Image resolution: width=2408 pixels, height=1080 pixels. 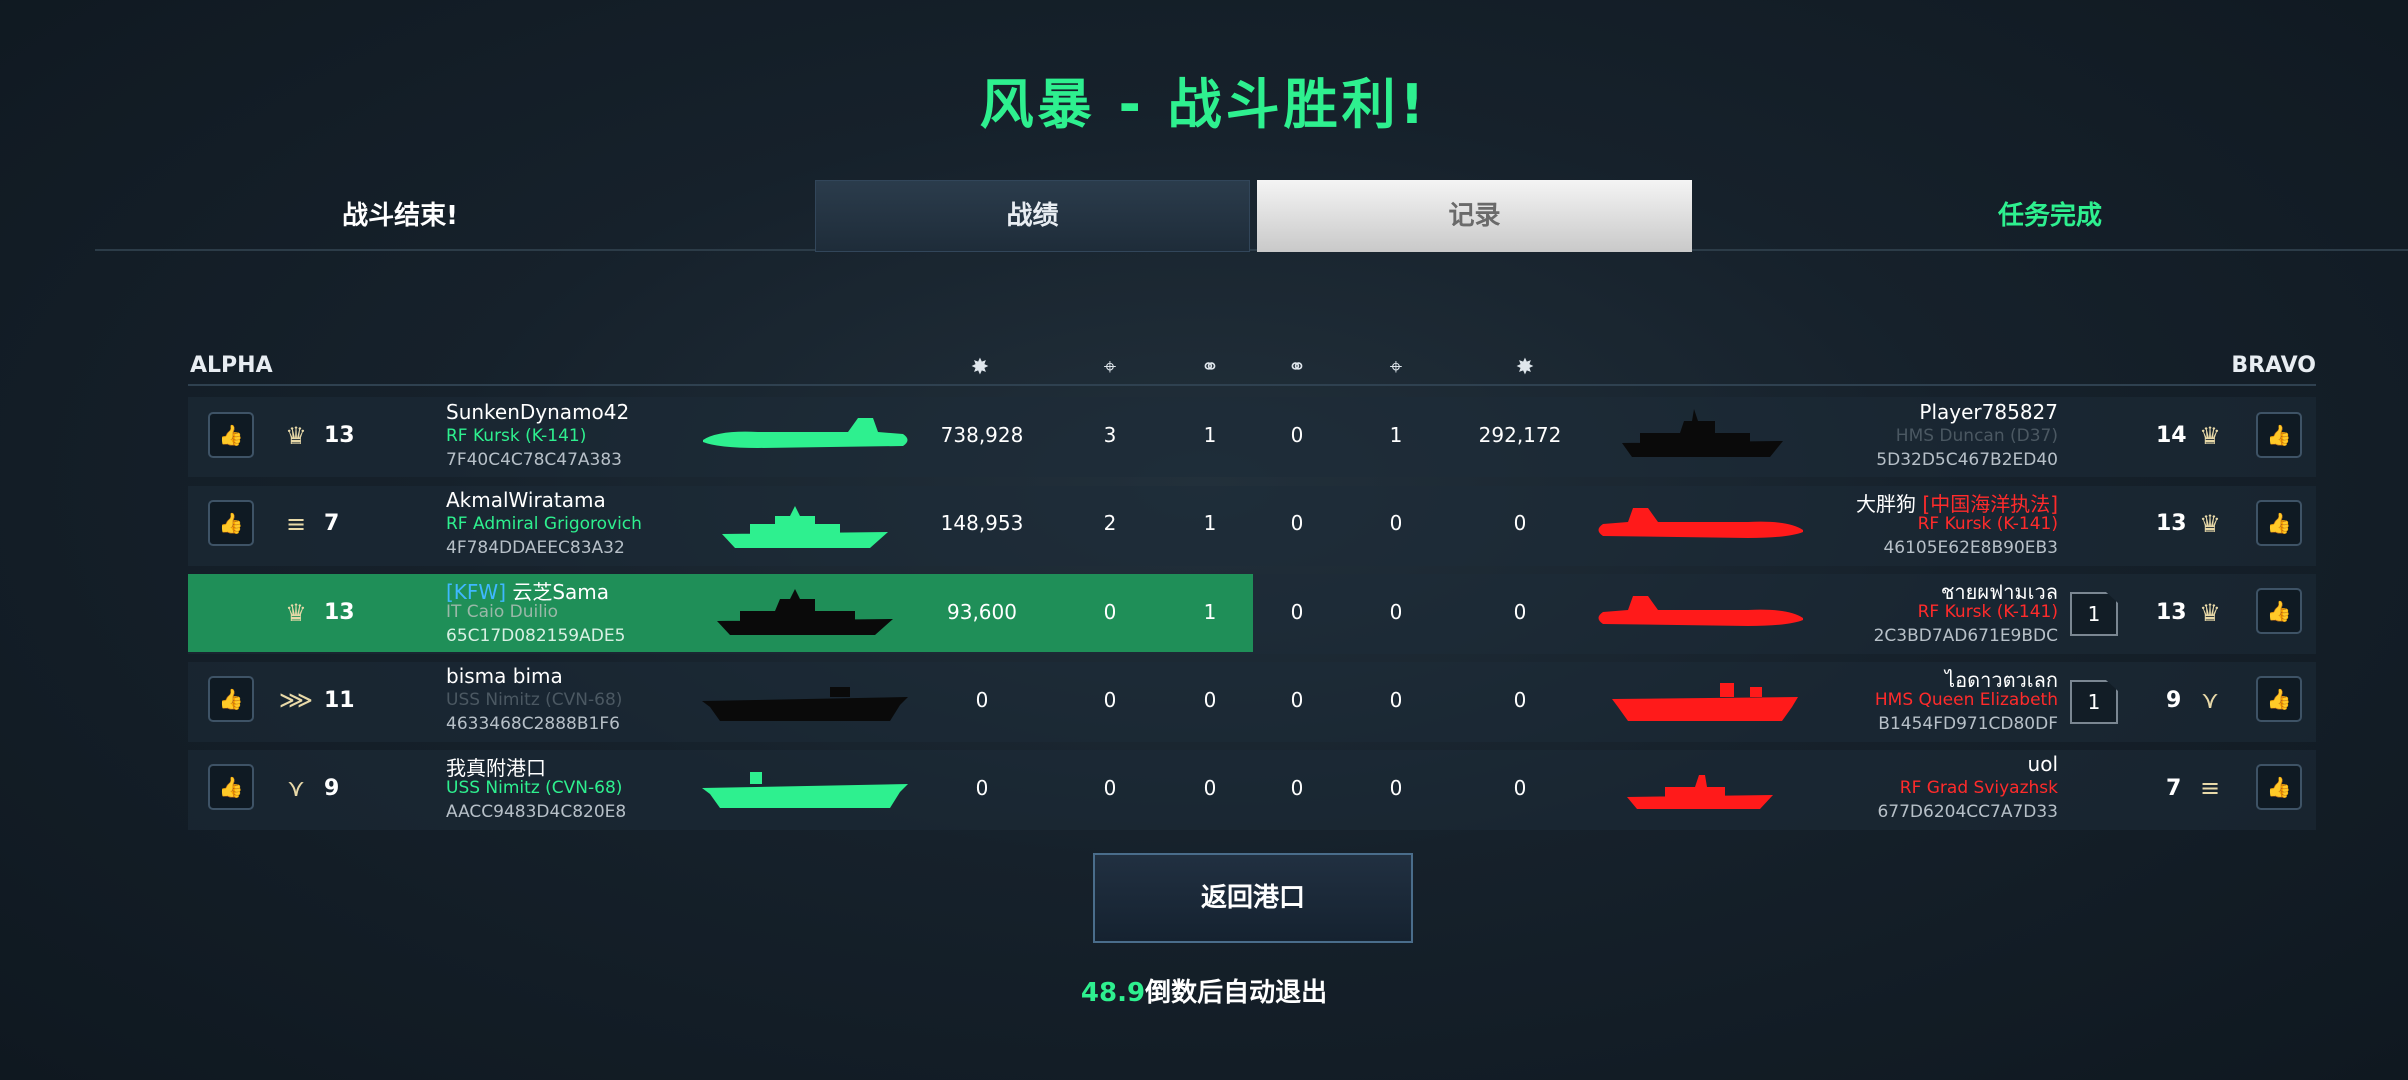 What do you see at coordinates (1965, 636) in the screenshot?
I see `player-id: 2C3BD7AD671E9BDC` at bounding box center [1965, 636].